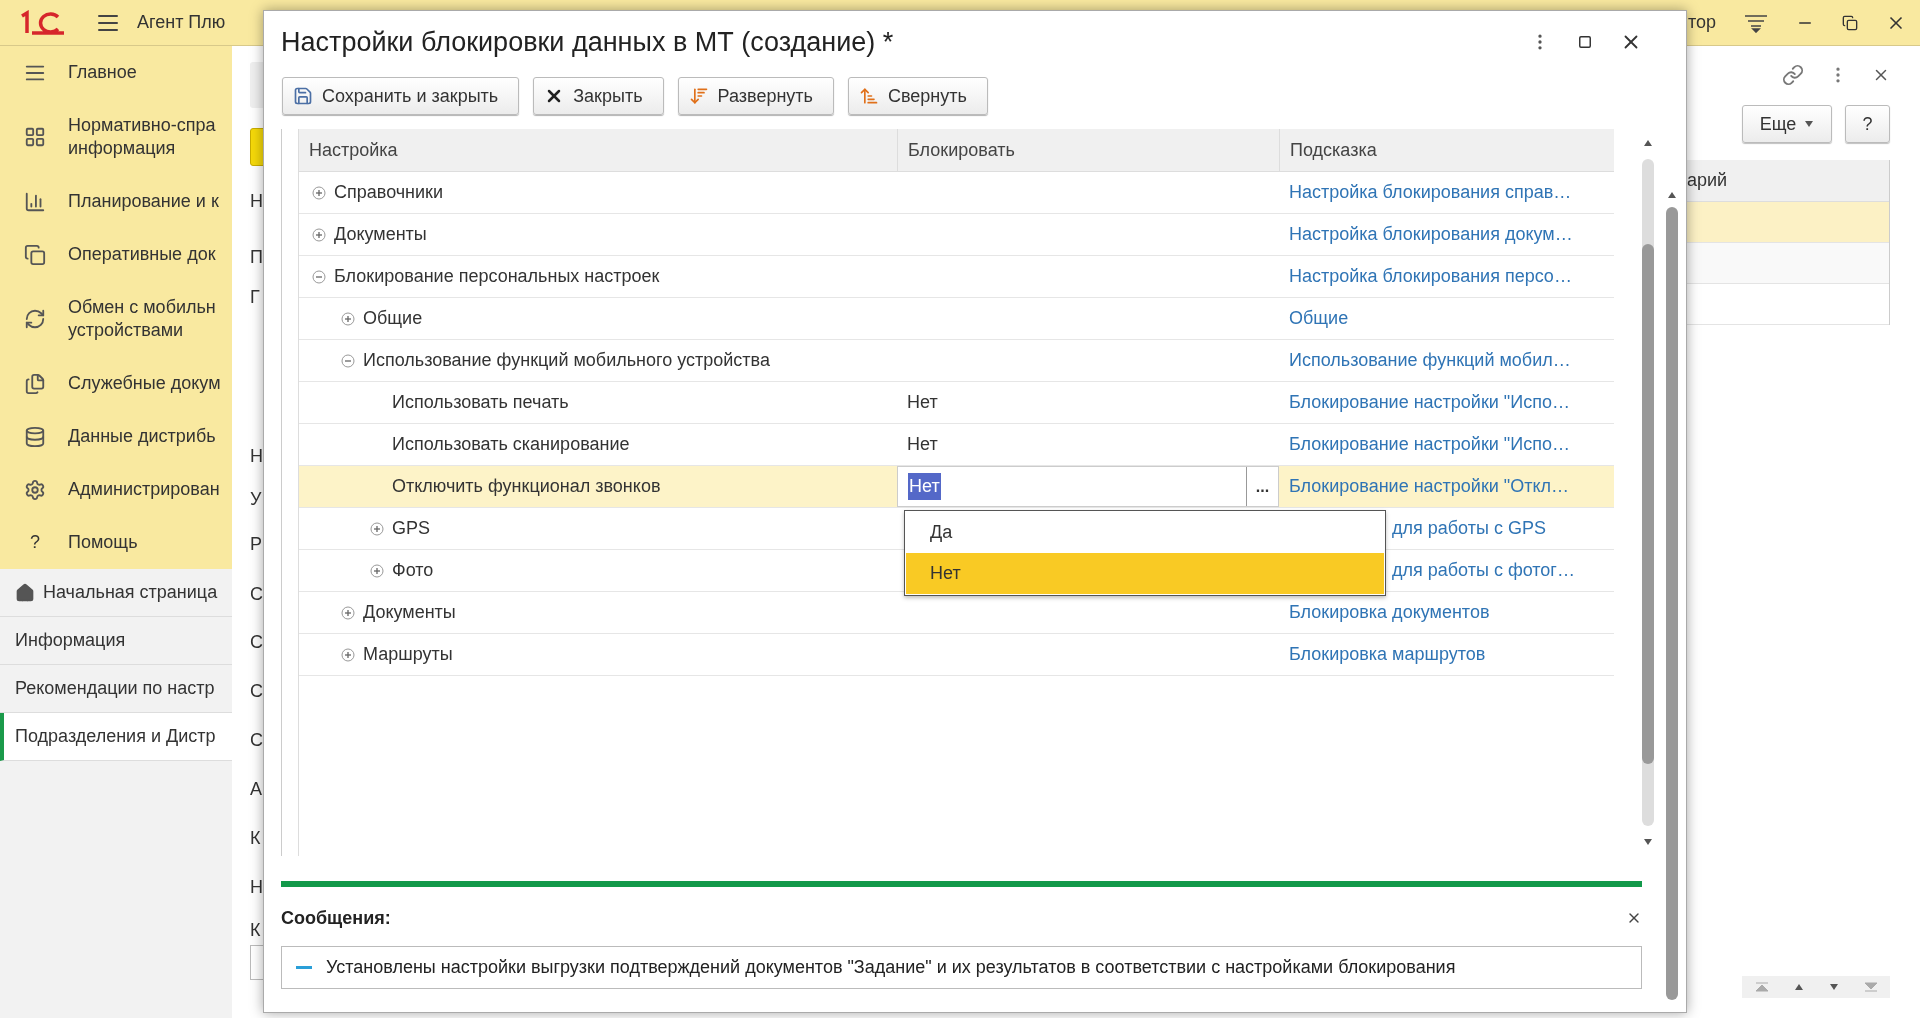 The height and width of the screenshot is (1018, 1920). I want to click on section-item: Обмен с мобильн устройствами, so click(116, 319).